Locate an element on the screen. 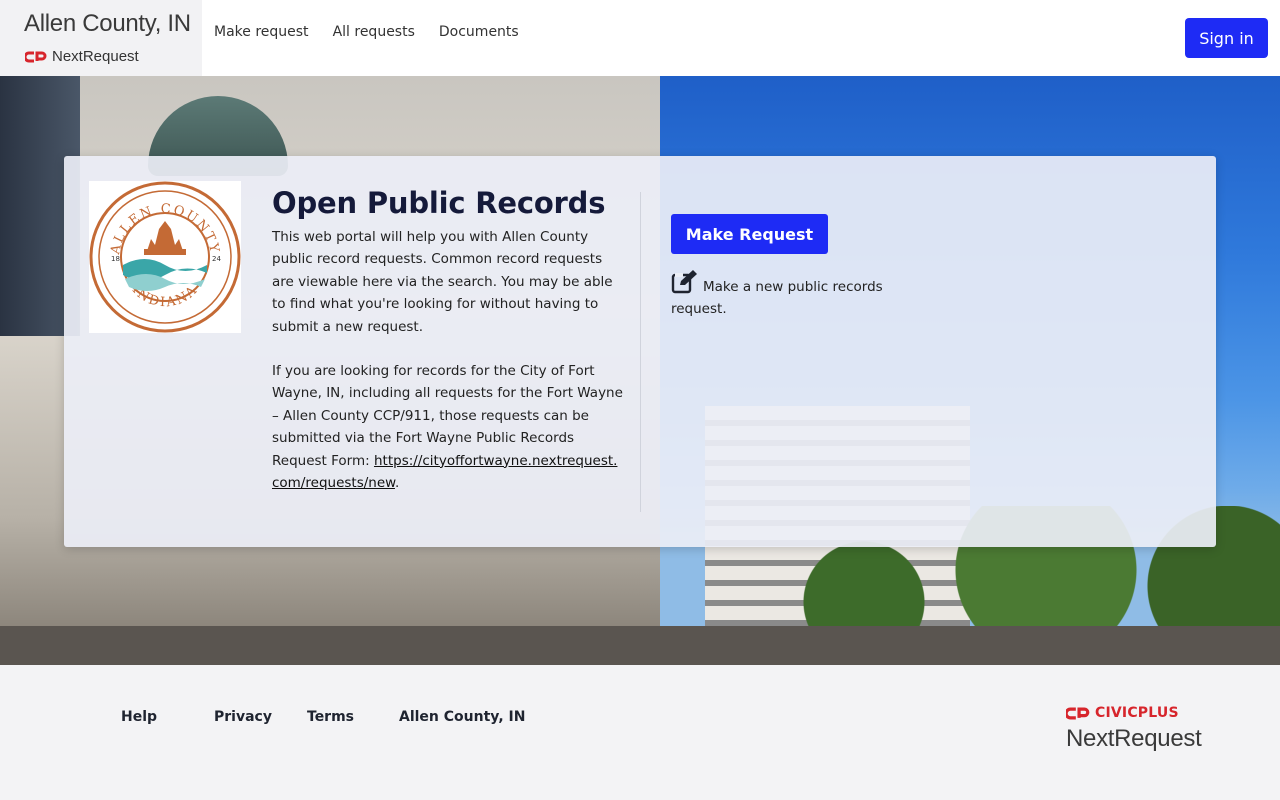 This screenshot has height=800, width=1280. brand-block: Allen County, IN NextRequest is located at coordinates (101, 38).